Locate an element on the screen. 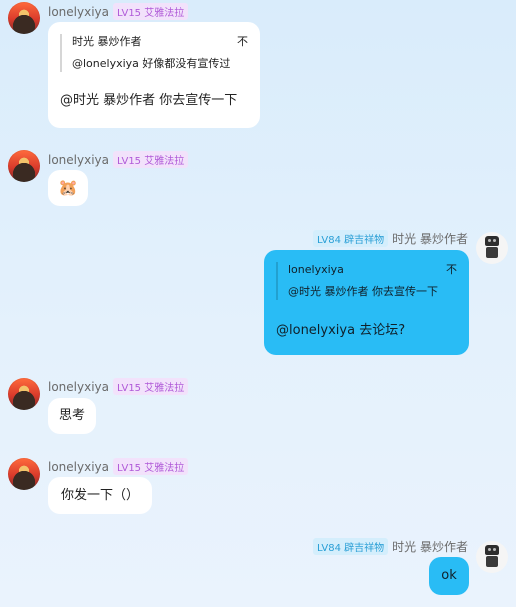 The height and width of the screenshot is (607, 516). quote-author: 时光 暴炒作者 is located at coordinates (107, 41).